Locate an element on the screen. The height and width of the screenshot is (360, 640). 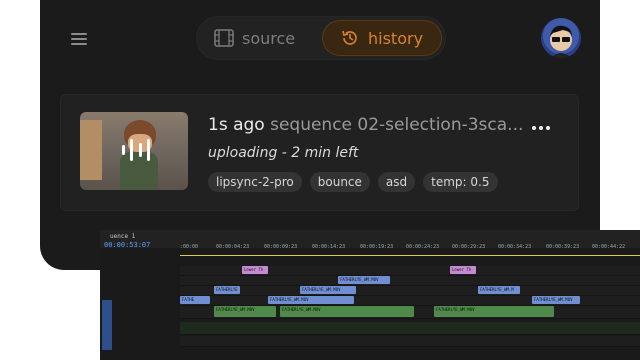
ruler-tick: 00:00:14:23 is located at coordinates (329, 247).